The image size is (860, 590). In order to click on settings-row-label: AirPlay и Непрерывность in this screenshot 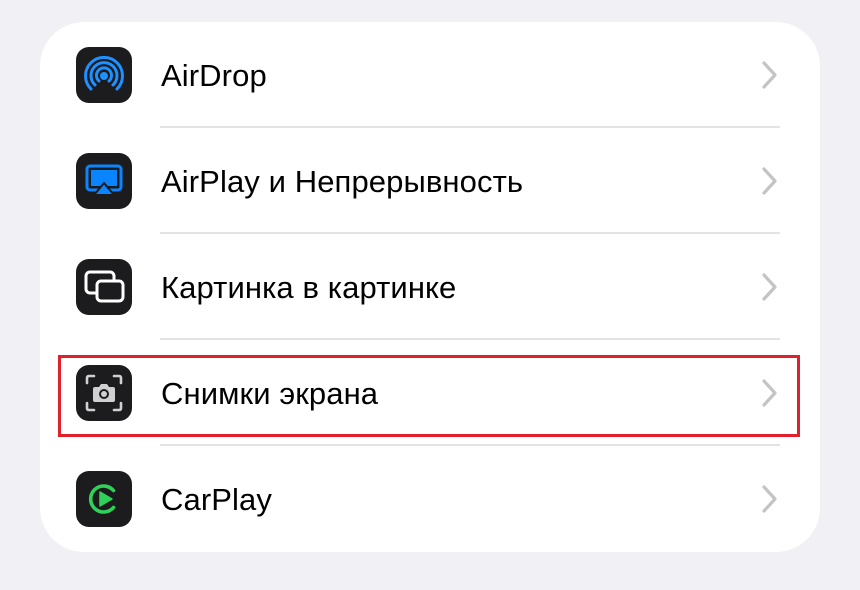, I will do `click(342, 181)`.